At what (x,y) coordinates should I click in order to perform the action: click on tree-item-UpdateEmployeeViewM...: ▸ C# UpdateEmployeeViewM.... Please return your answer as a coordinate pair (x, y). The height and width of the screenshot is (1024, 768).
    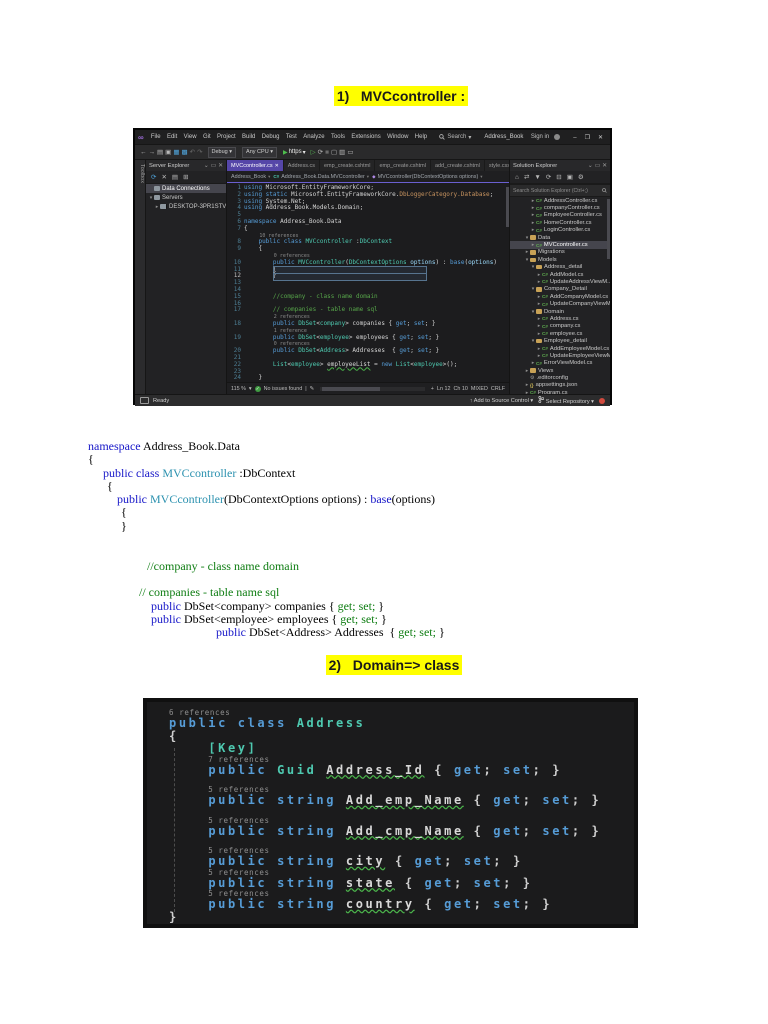
    Looking at the image, I should click on (560, 355).